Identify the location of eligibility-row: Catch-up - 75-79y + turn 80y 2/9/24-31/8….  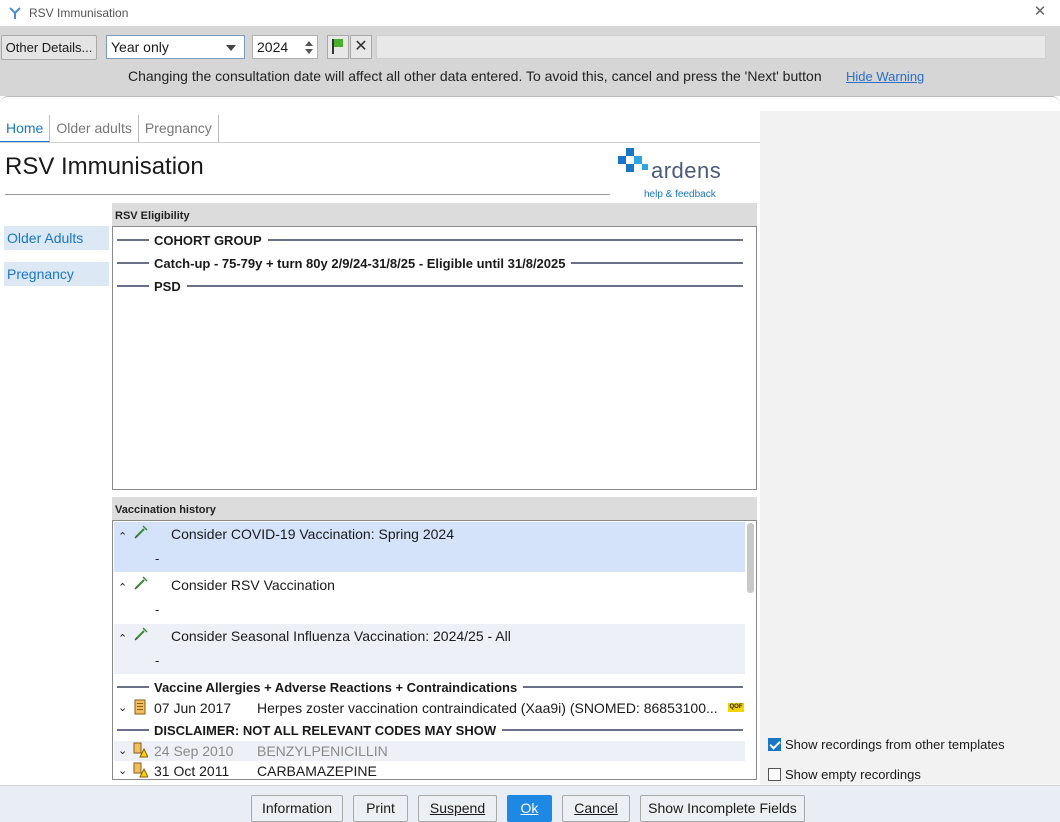
(430, 263).